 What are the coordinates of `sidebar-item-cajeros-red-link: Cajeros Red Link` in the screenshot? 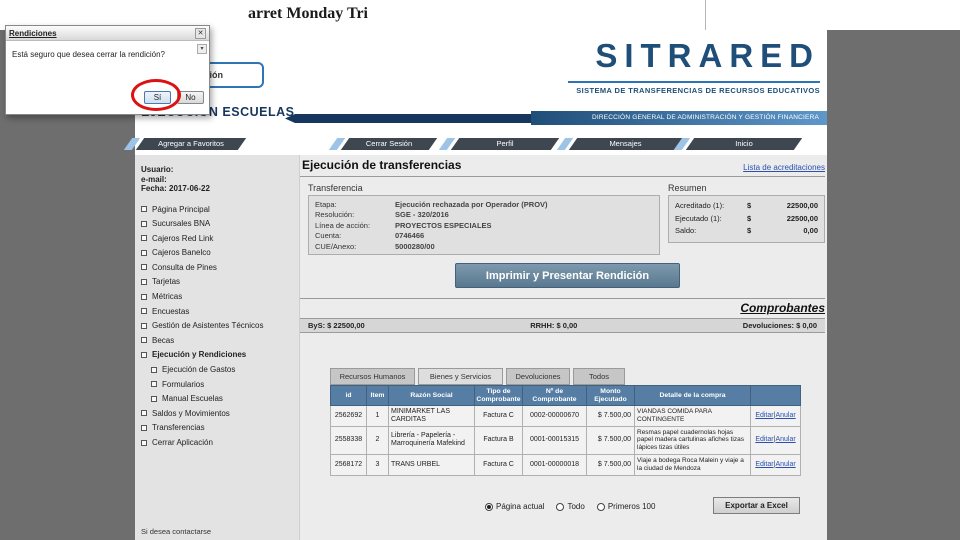 It's located at (220, 238).